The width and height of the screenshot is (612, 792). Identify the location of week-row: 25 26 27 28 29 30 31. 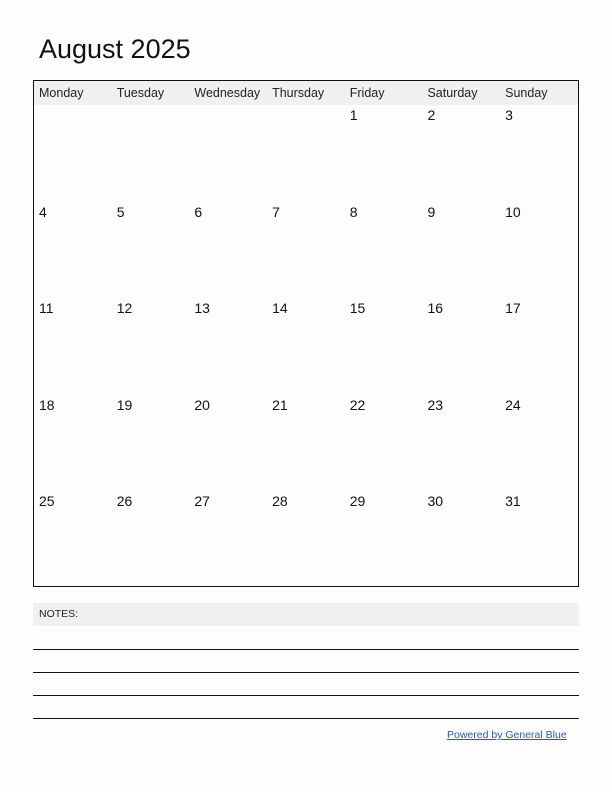
(306, 539).